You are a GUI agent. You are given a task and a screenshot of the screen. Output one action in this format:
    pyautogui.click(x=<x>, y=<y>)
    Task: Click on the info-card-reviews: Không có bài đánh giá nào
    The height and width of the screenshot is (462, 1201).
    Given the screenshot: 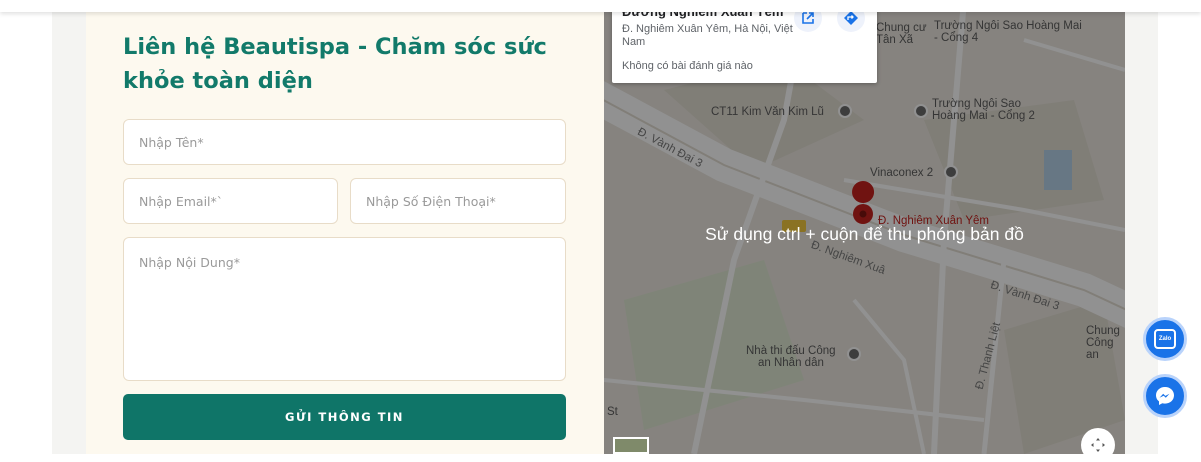 What is the action you would take?
    pyautogui.click(x=687, y=66)
    